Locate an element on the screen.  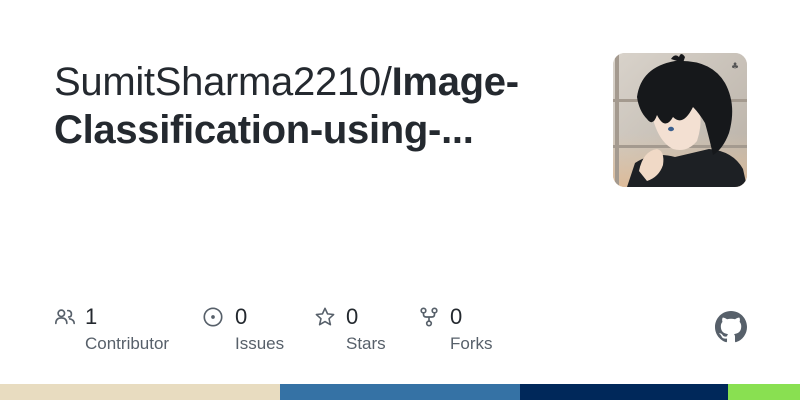
language-bar is located at coordinates (400, 392).